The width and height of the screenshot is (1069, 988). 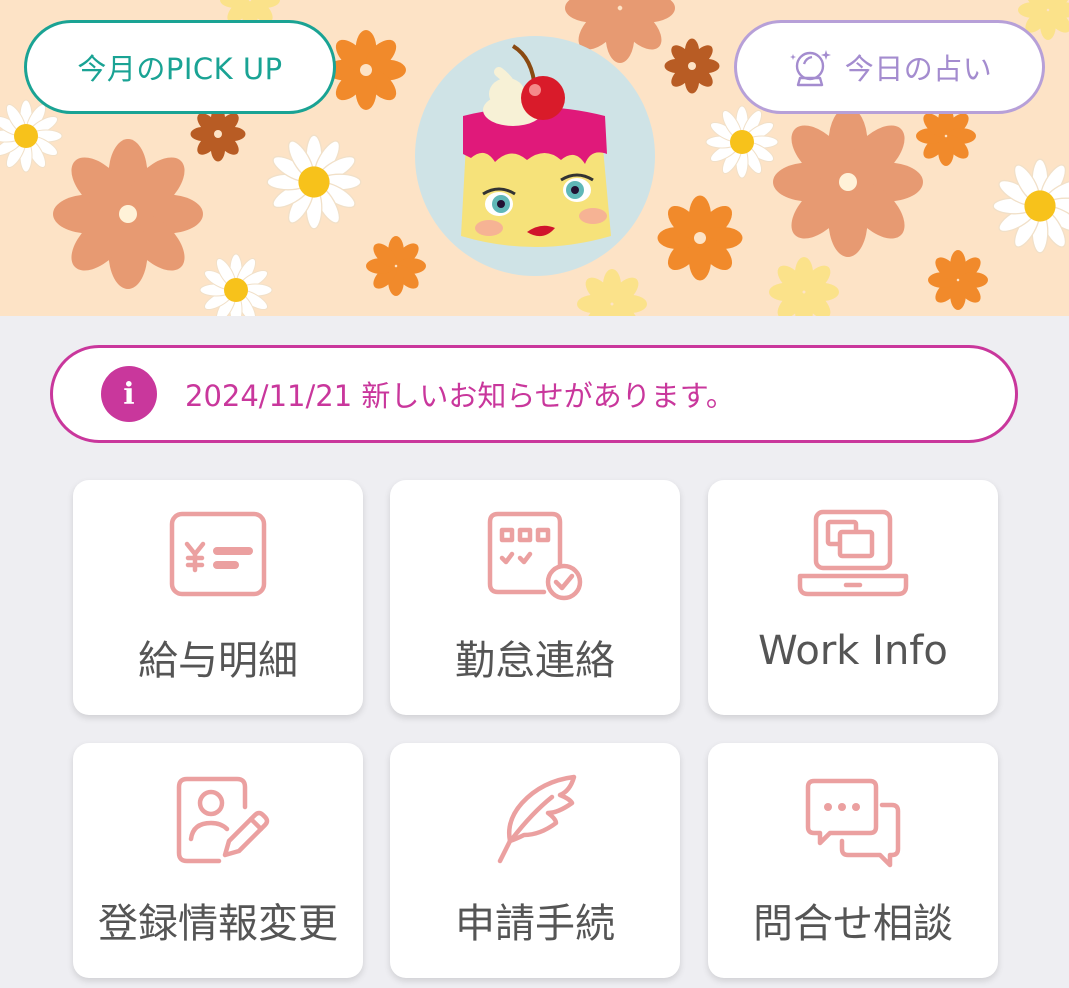 What do you see at coordinates (918, 69) in the screenshot?
I see `daily-fortune-label: 今日の占い` at bounding box center [918, 69].